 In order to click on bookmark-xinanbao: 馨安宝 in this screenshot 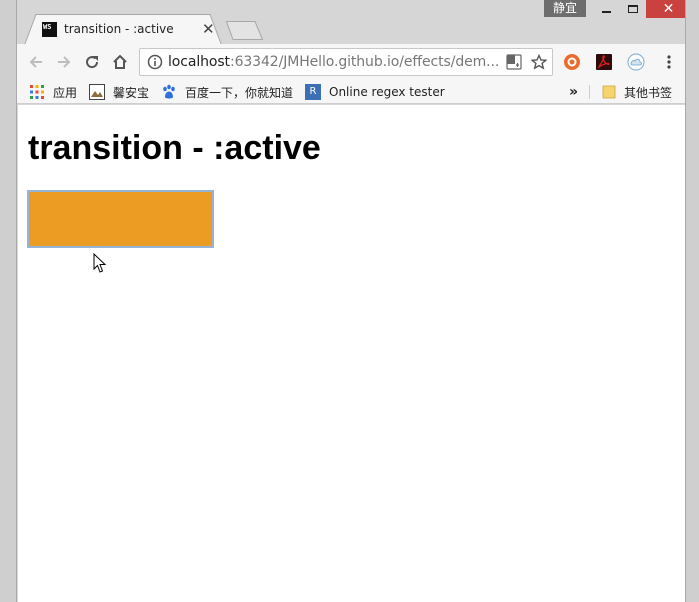, I will do `click(119, 92)`.